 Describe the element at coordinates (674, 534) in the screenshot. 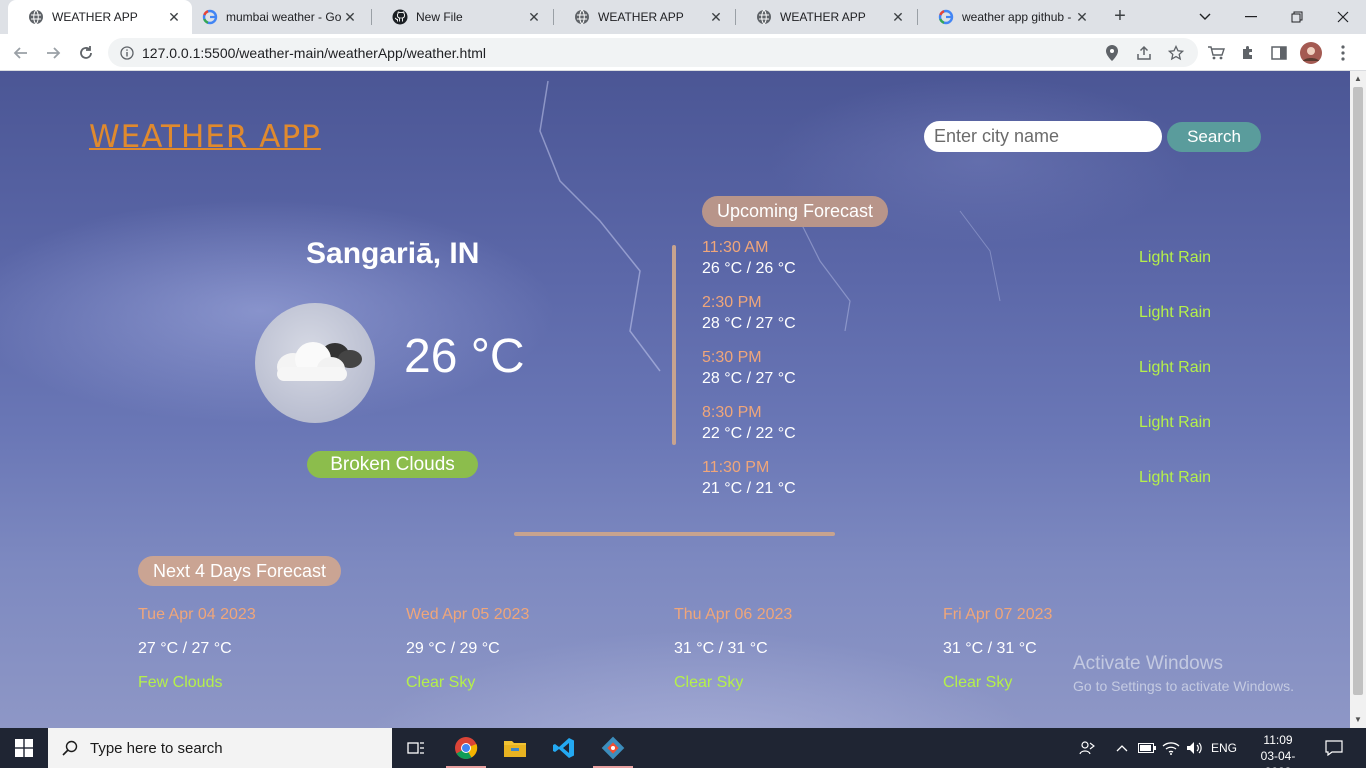

I see `divider-horizontal` at that location.